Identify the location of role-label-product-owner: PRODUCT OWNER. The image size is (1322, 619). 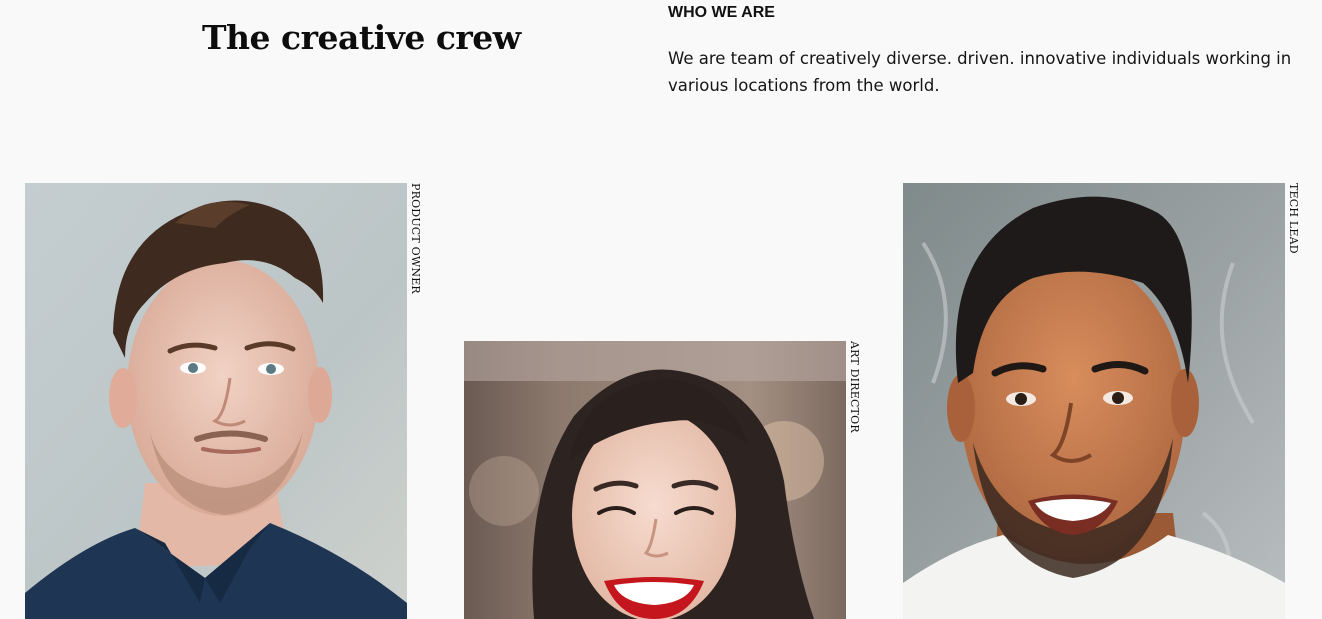
(415, 238).